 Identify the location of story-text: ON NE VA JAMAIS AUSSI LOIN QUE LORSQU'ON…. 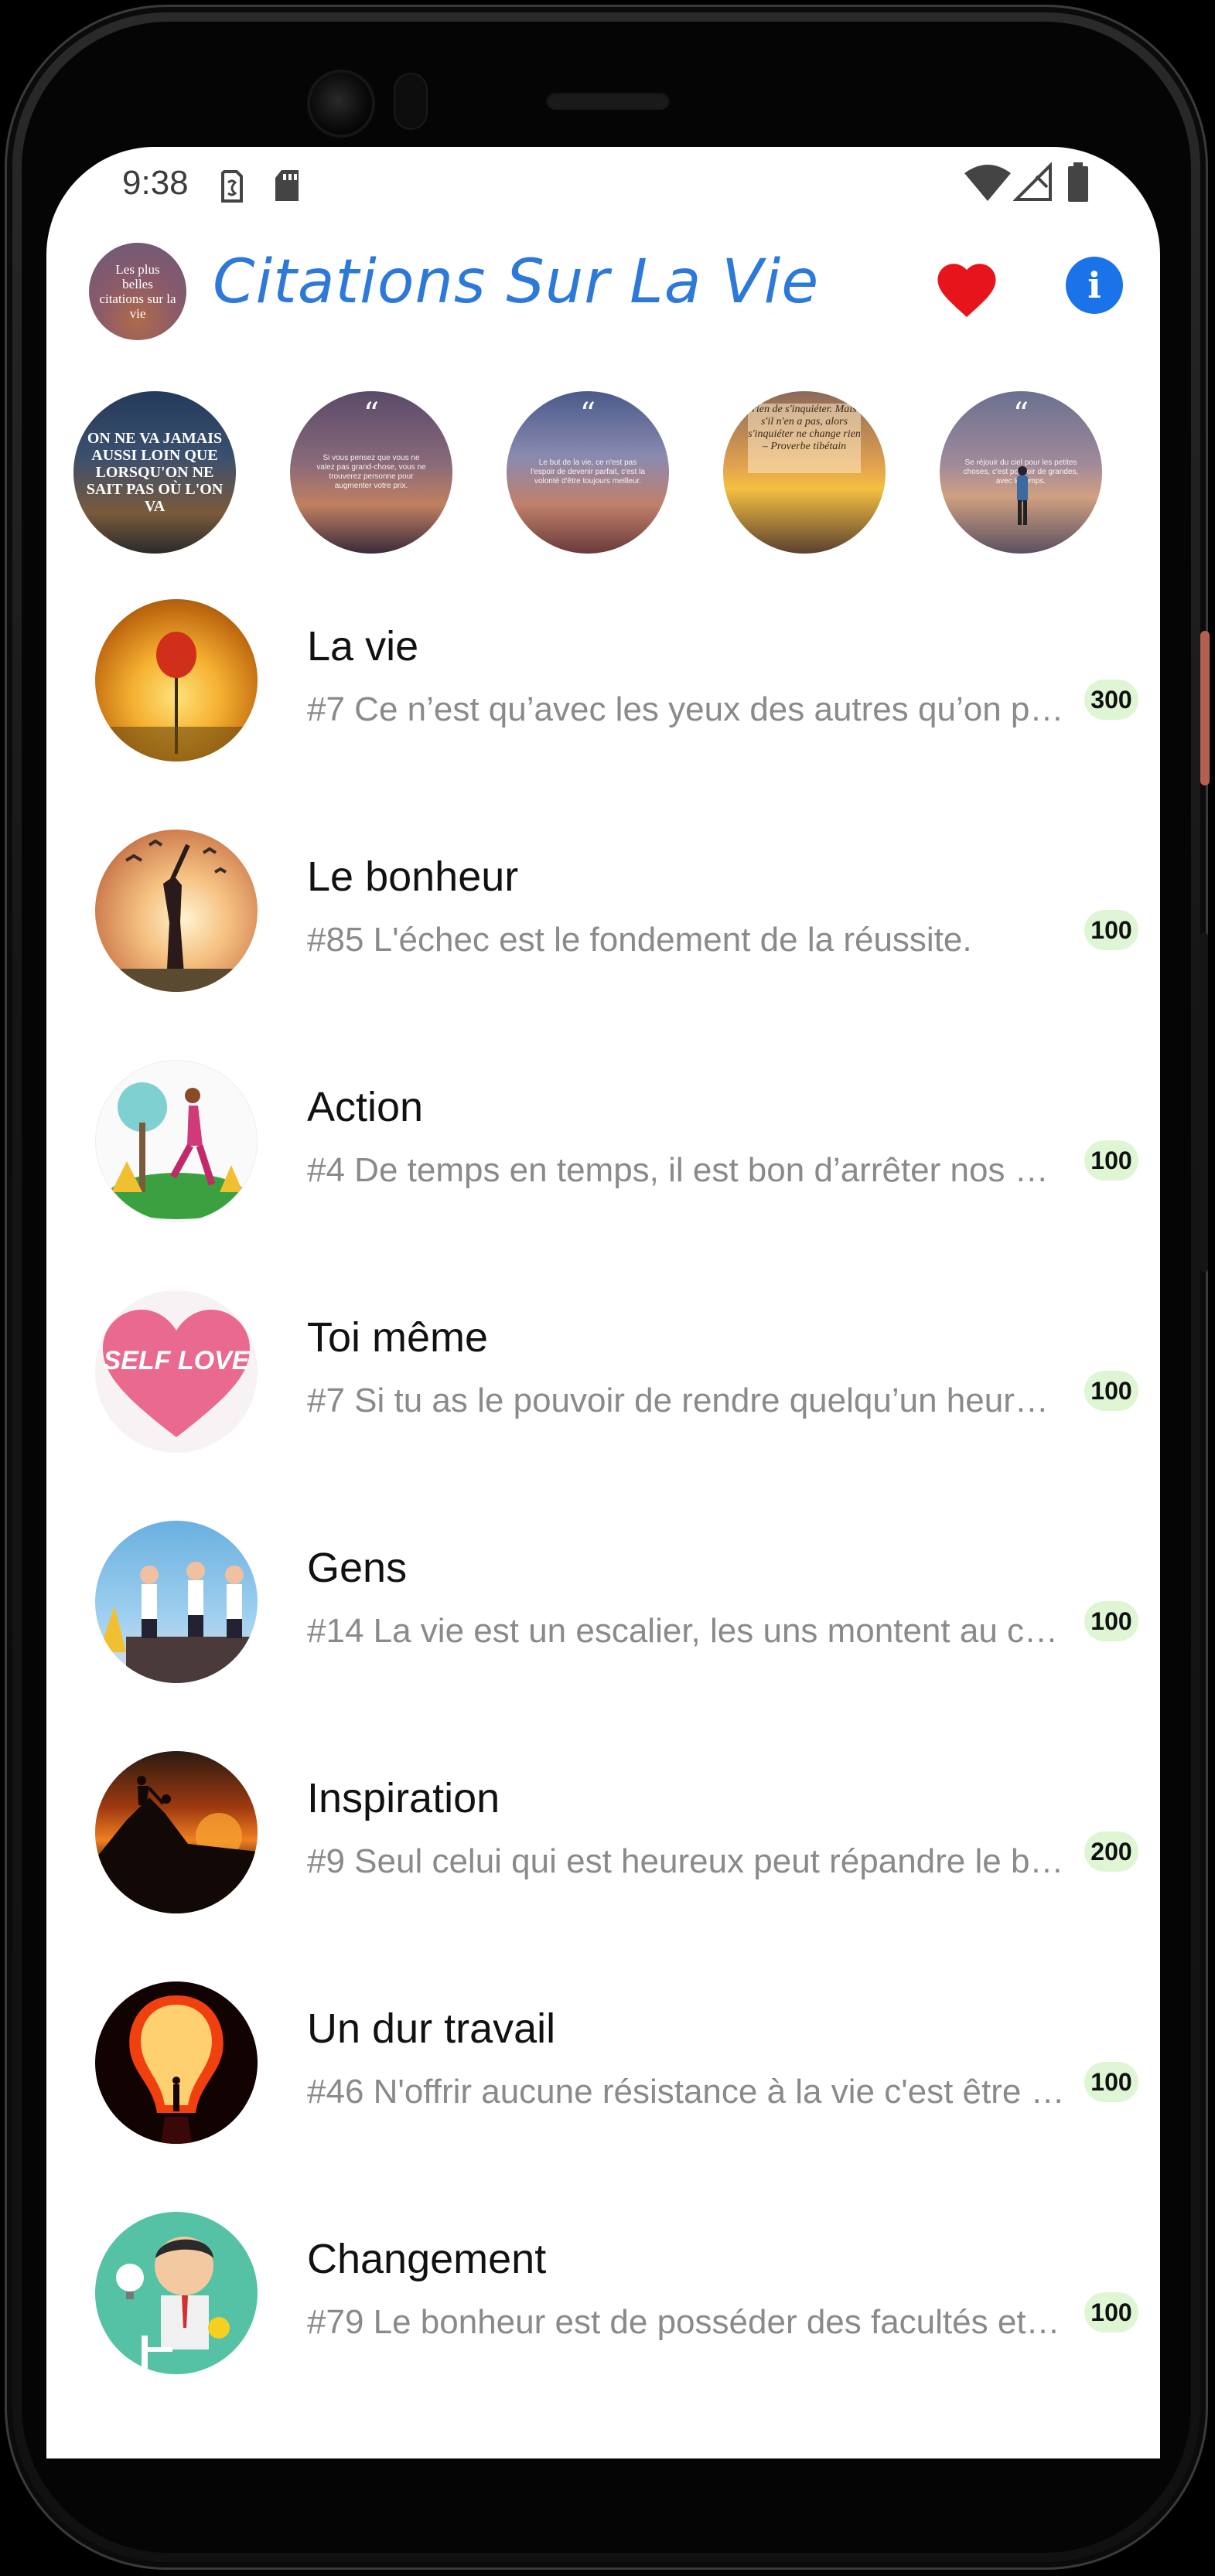
(155, 472).